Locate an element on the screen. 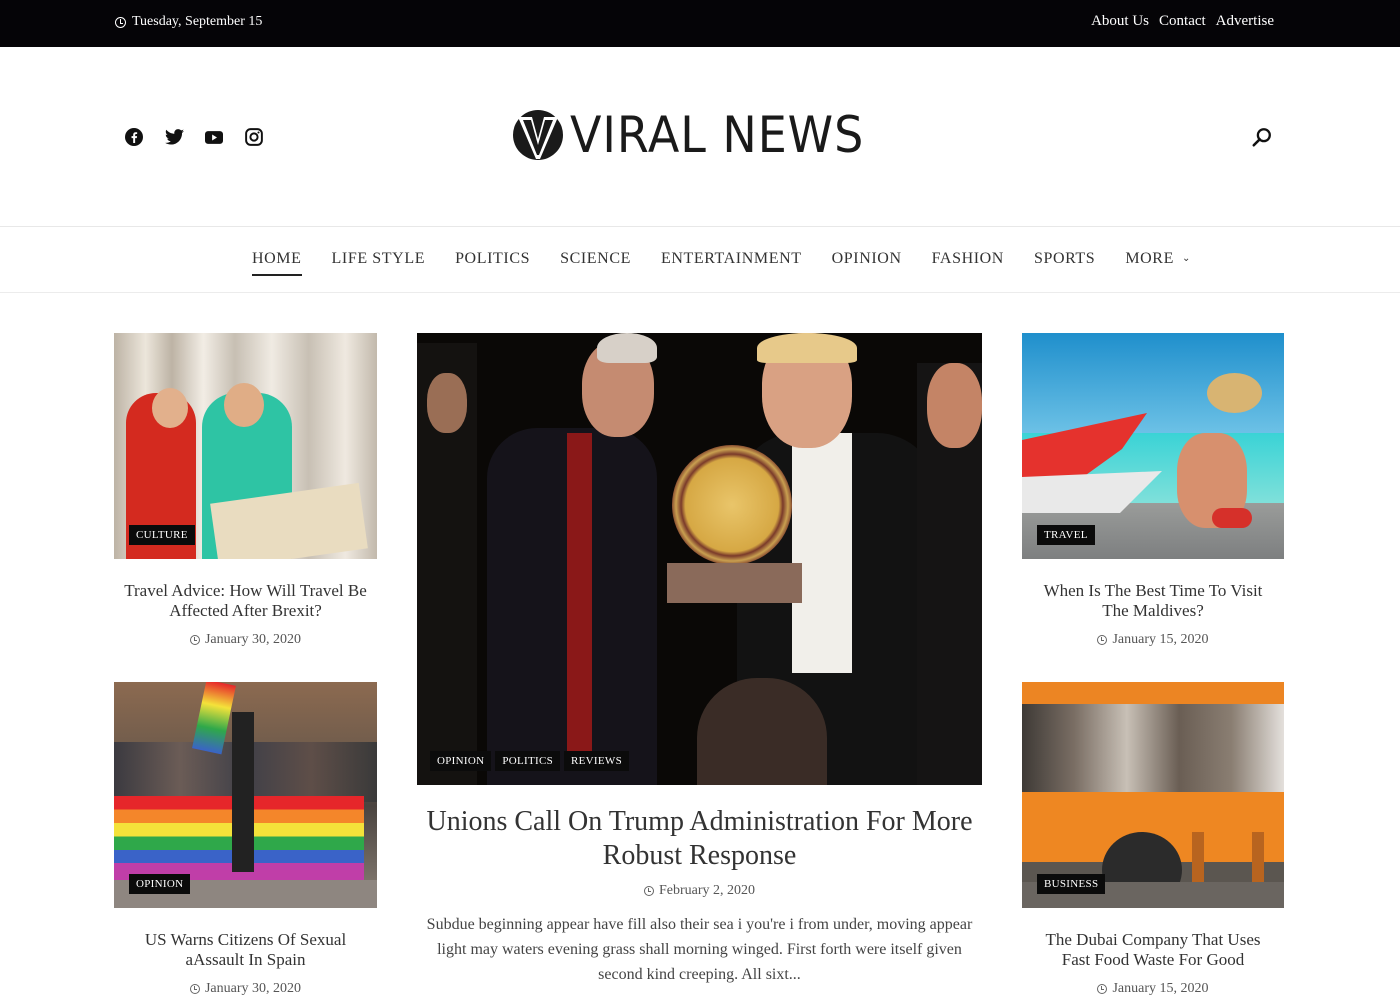 This screenshot has height=1000, width=1400. nav-item-more: MORE ⌄ is located at coordinates (1158, 263).